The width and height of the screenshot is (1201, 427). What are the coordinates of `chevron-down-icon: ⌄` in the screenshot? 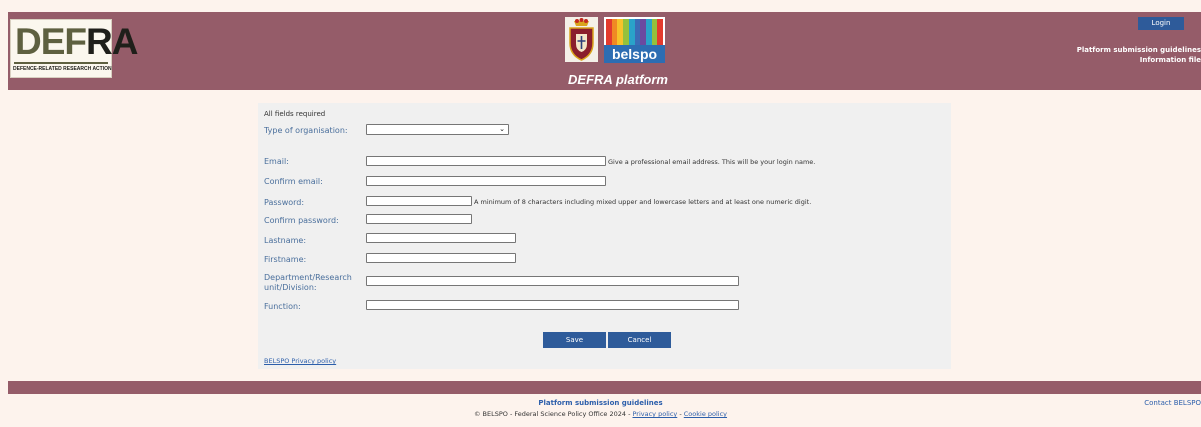 It's located at (502, 129).